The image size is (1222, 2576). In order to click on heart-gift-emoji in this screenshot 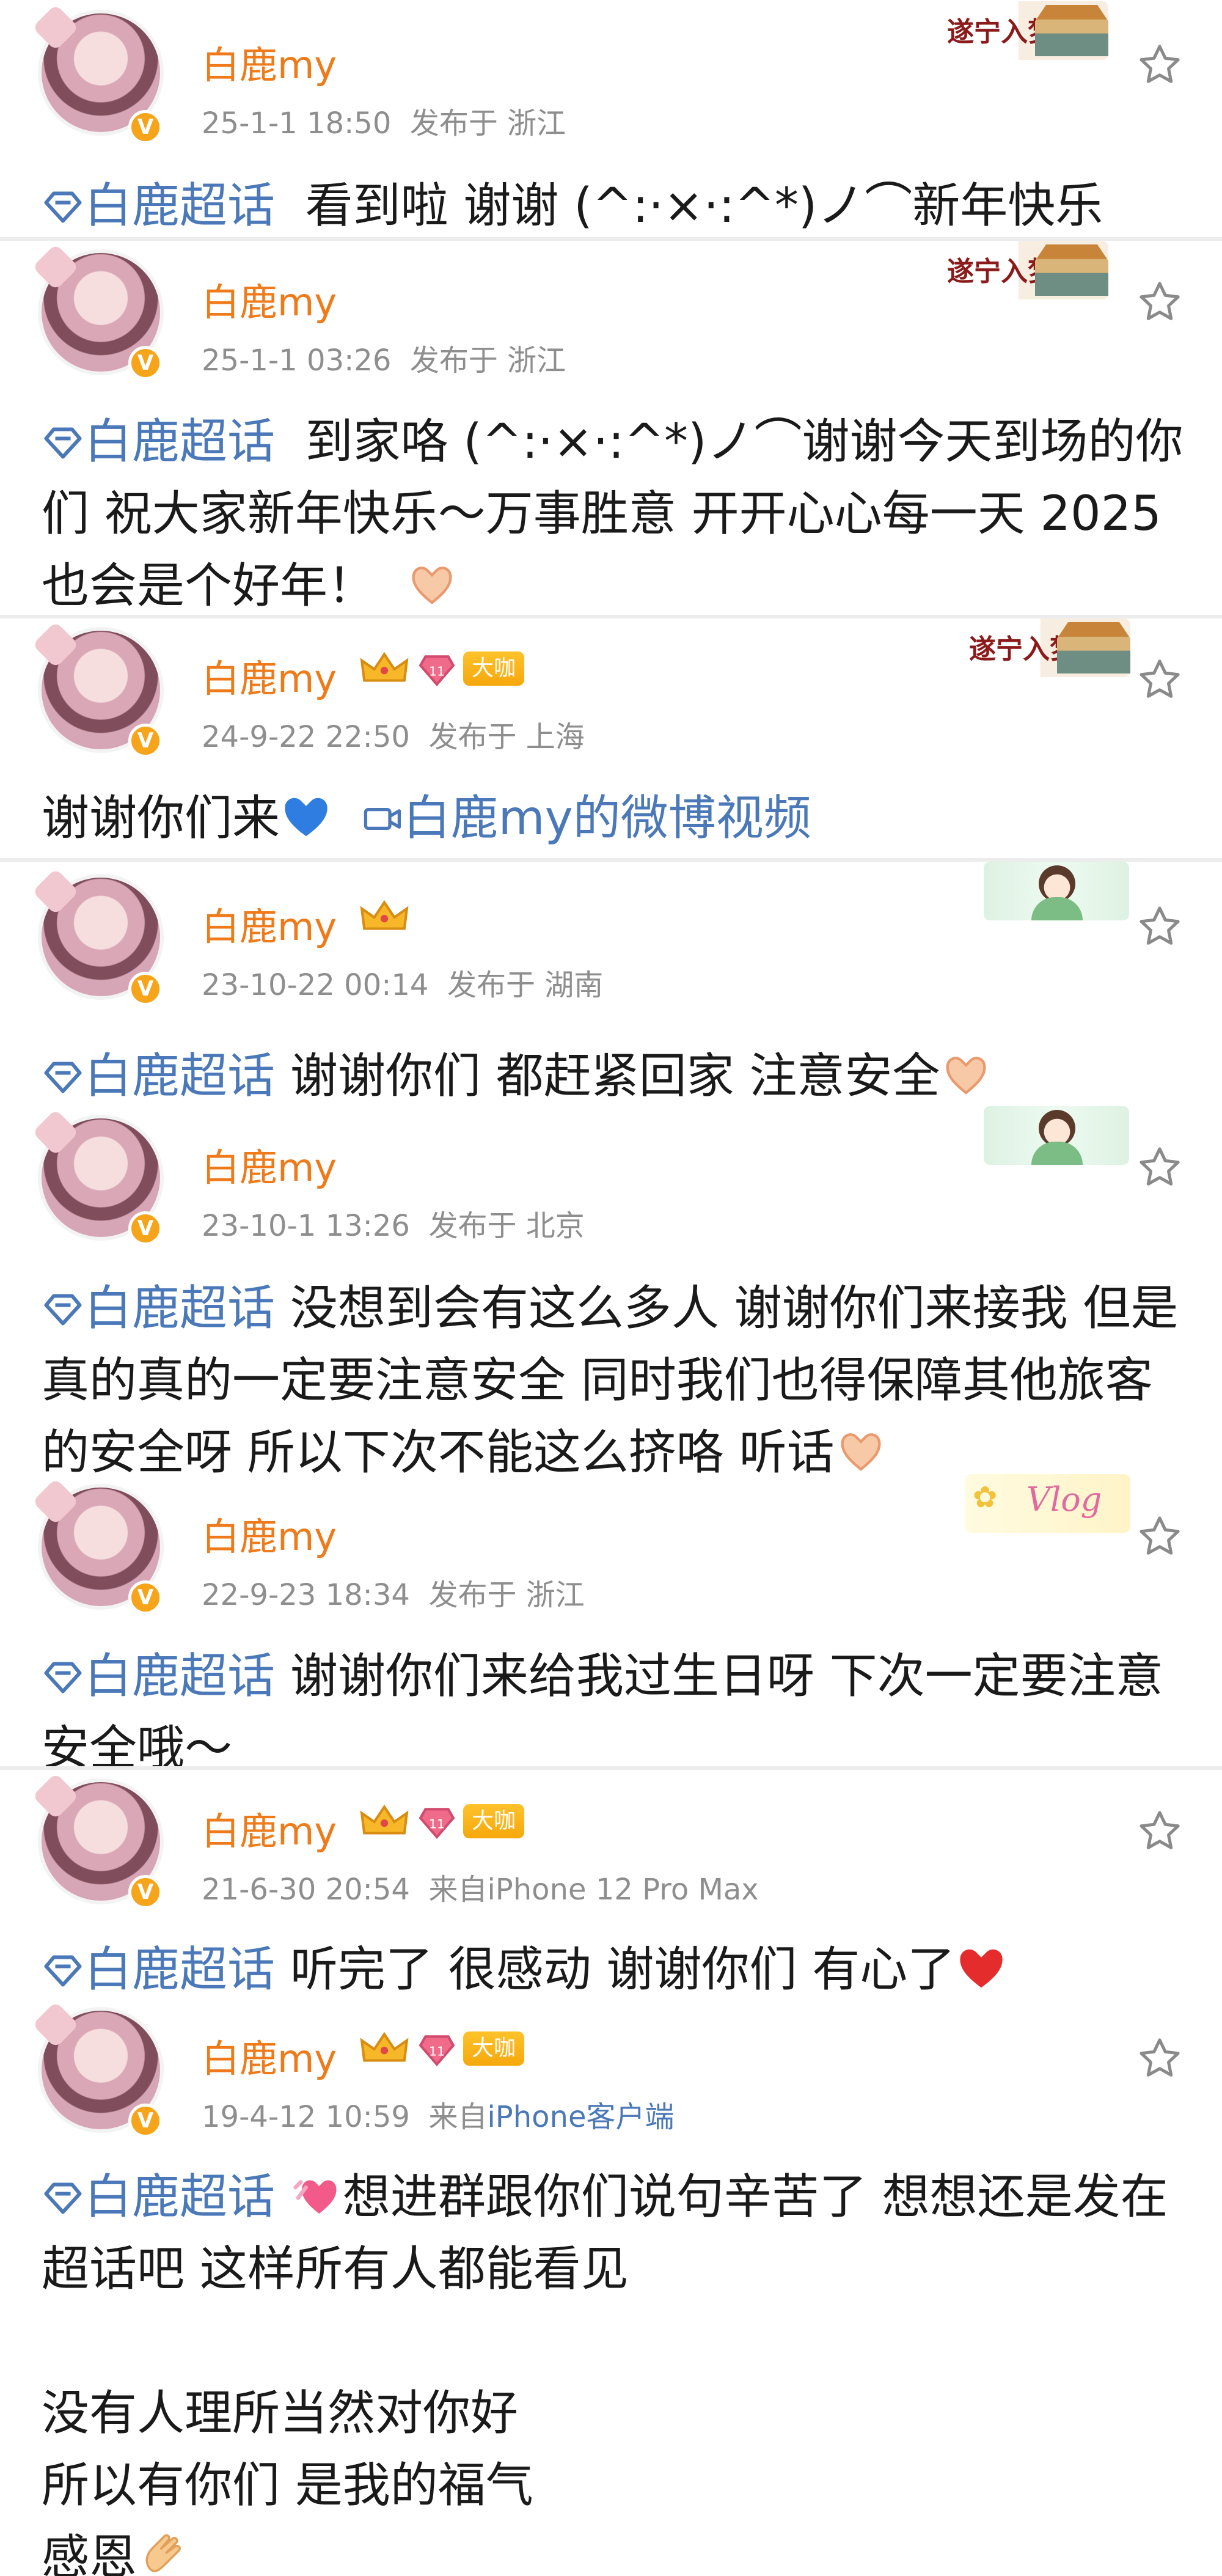, I will do `click(315, 2197)`.